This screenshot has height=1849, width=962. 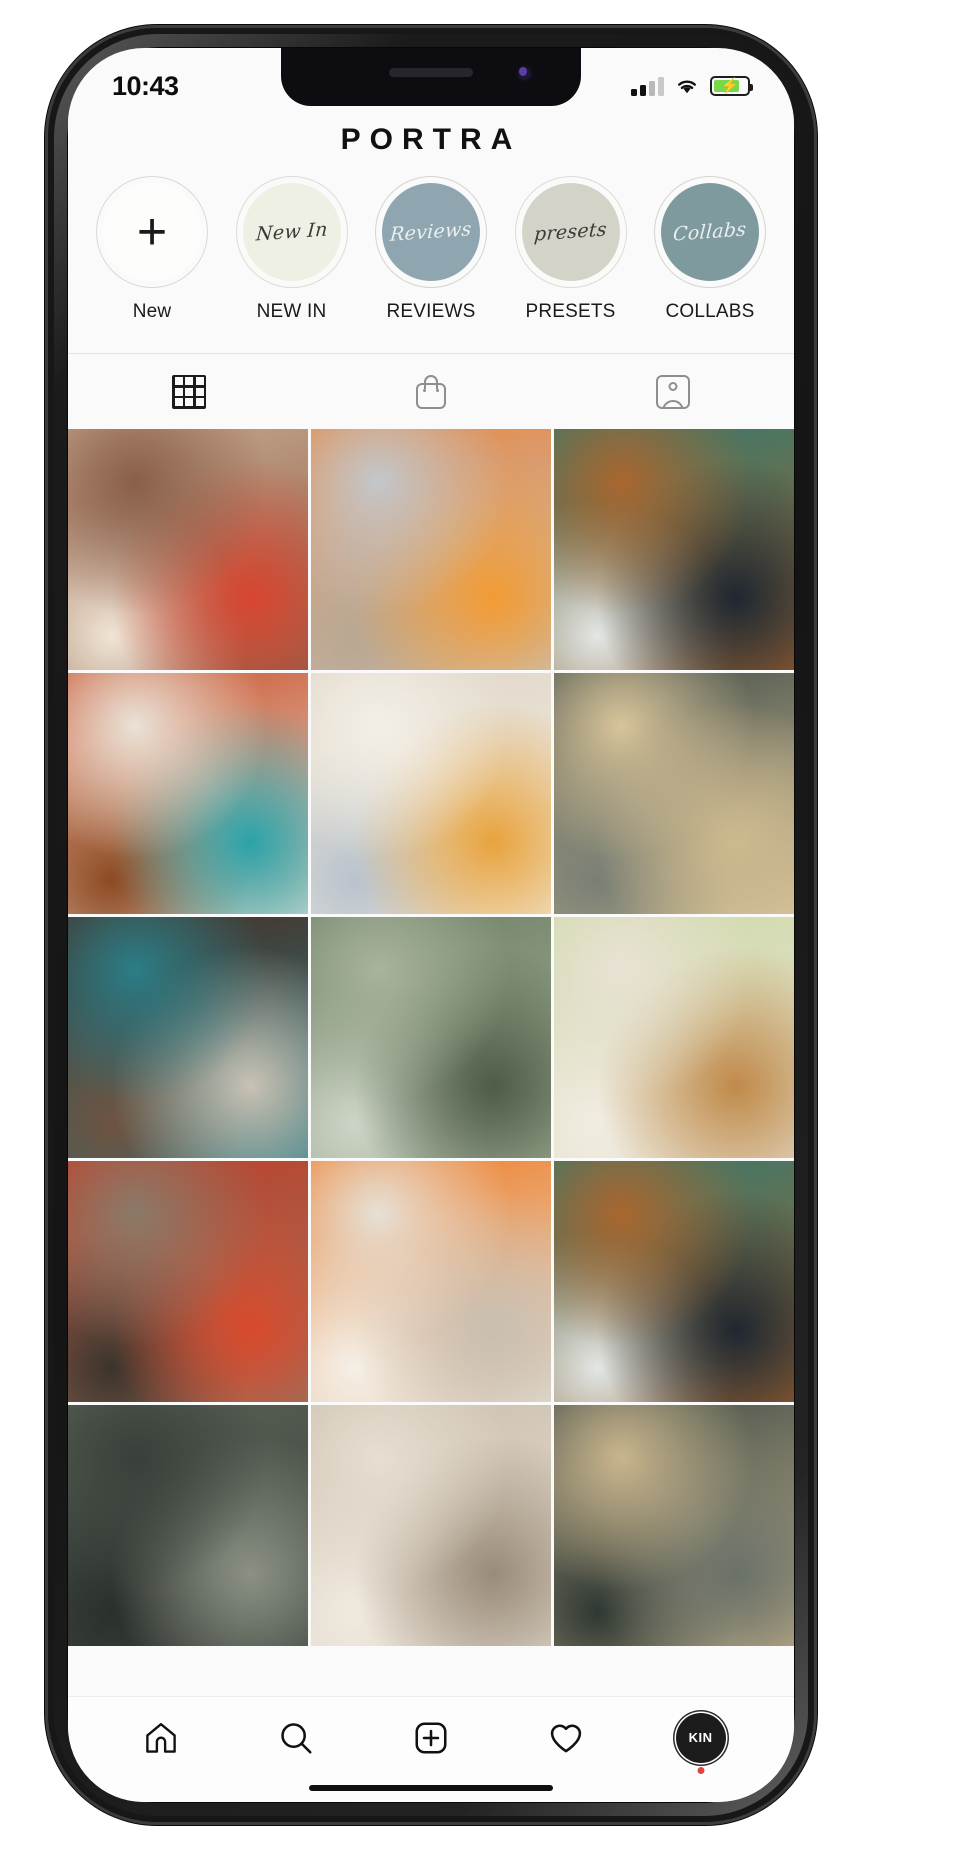 What do you see at coordinates (291, 311) in the screenshot?
I see `story-highlight-label: NEW IN` at bounding box center [291, 311].